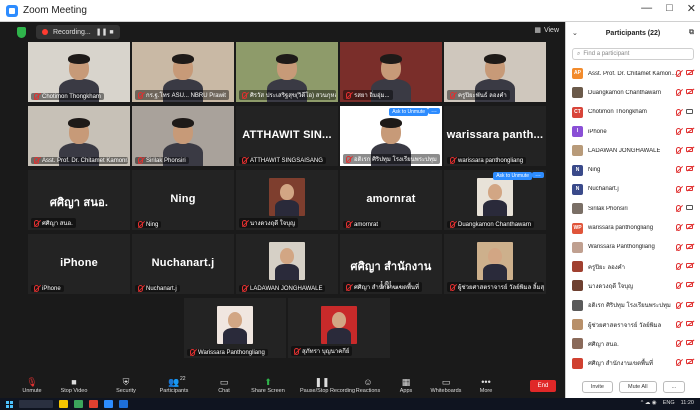 Image resolution: width=700 pixels, height=410 pixels. Describe the element at coordinates (108, 404) in the screenshot. I see `zoom-taskbar-icon` at that location.